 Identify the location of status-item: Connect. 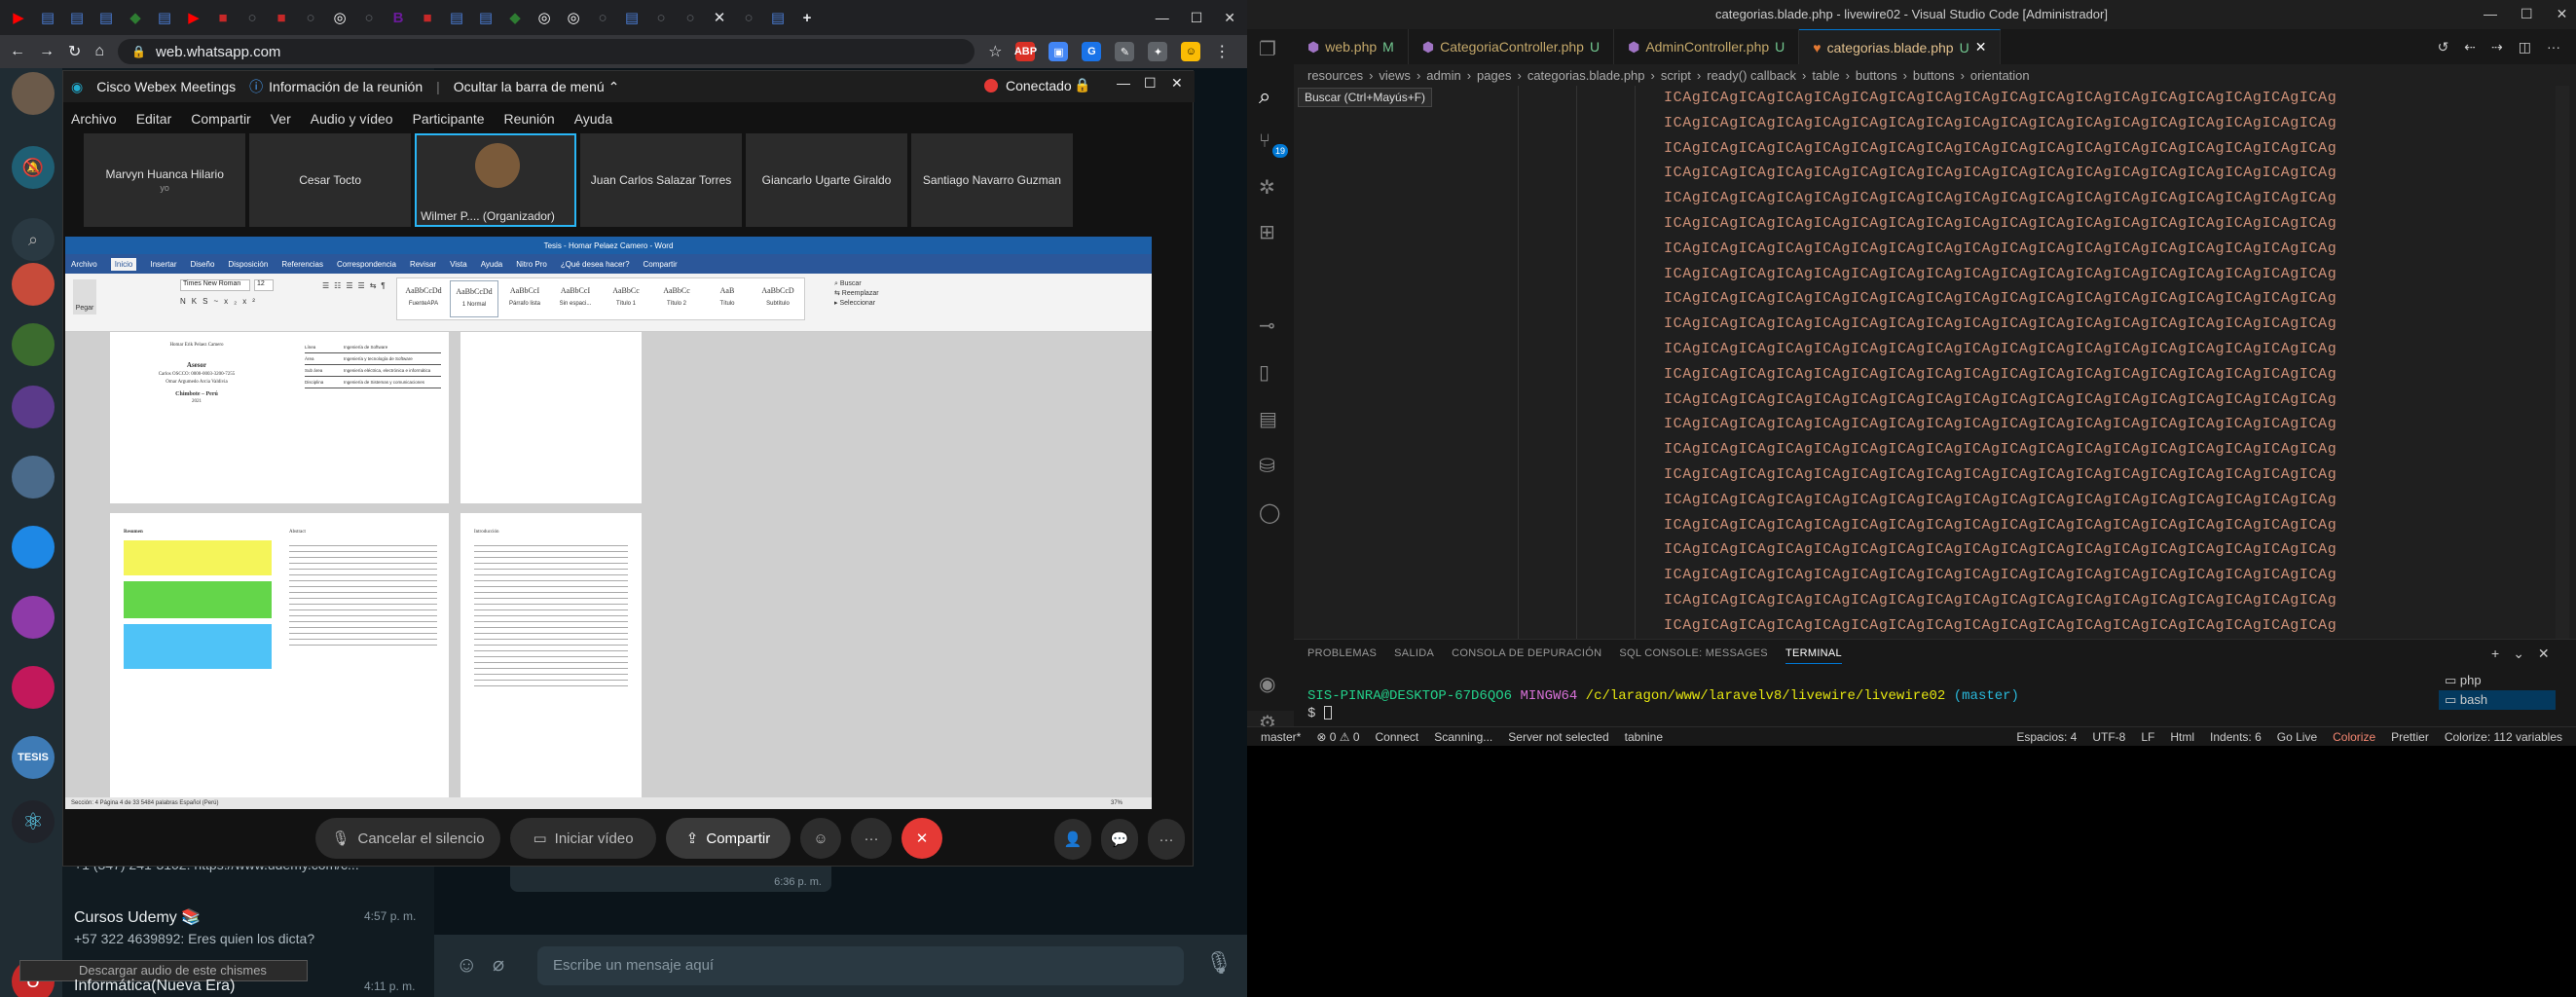
(1397, 737).